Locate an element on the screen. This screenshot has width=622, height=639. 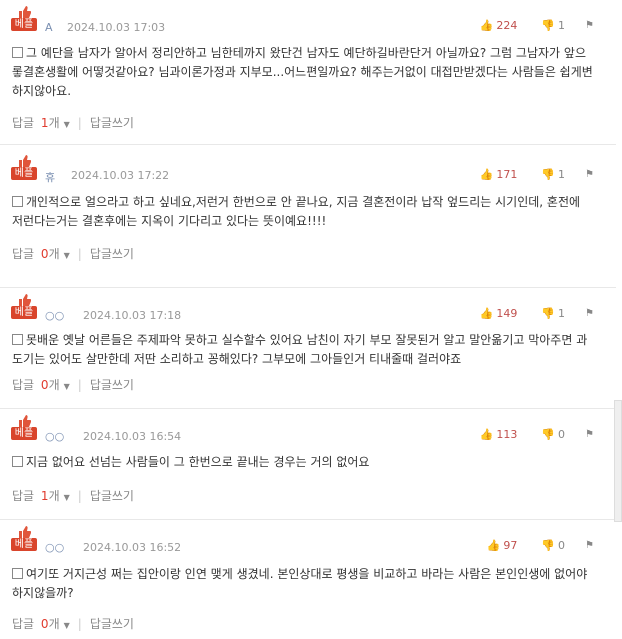
vote-group: 👍 113 👎 0 ⚑ is located at coordinates (537, 434).